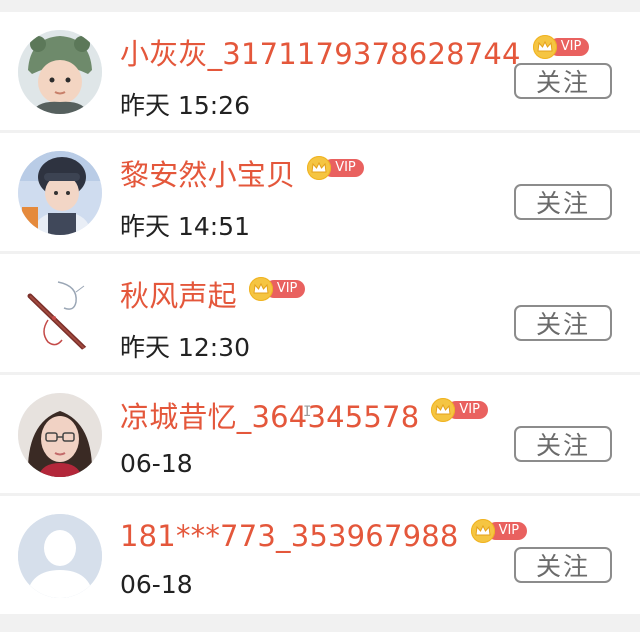 This screenshot has height=632, width=640. I want to click on user-name-line: 181***773_353967988 VIP, so click(324, 536).